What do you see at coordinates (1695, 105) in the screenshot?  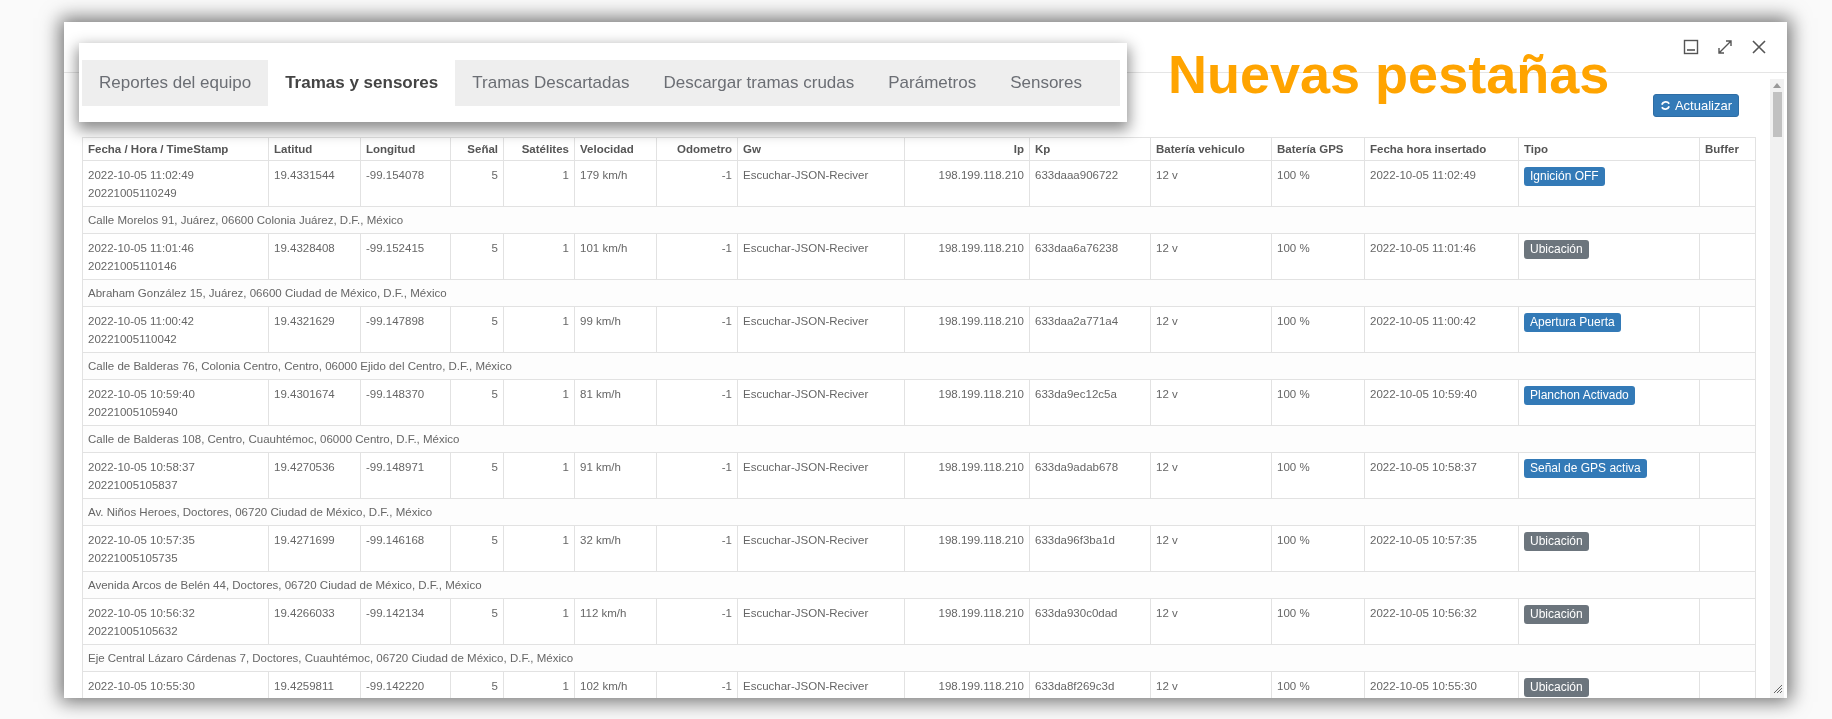 I see `refresh-button: Actualizar` at bounding box center [1695, 105].